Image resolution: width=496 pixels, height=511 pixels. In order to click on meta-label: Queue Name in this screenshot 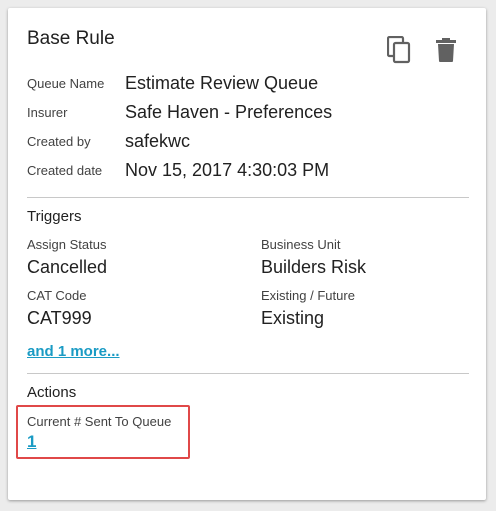, I will do `click(66, 83)`.